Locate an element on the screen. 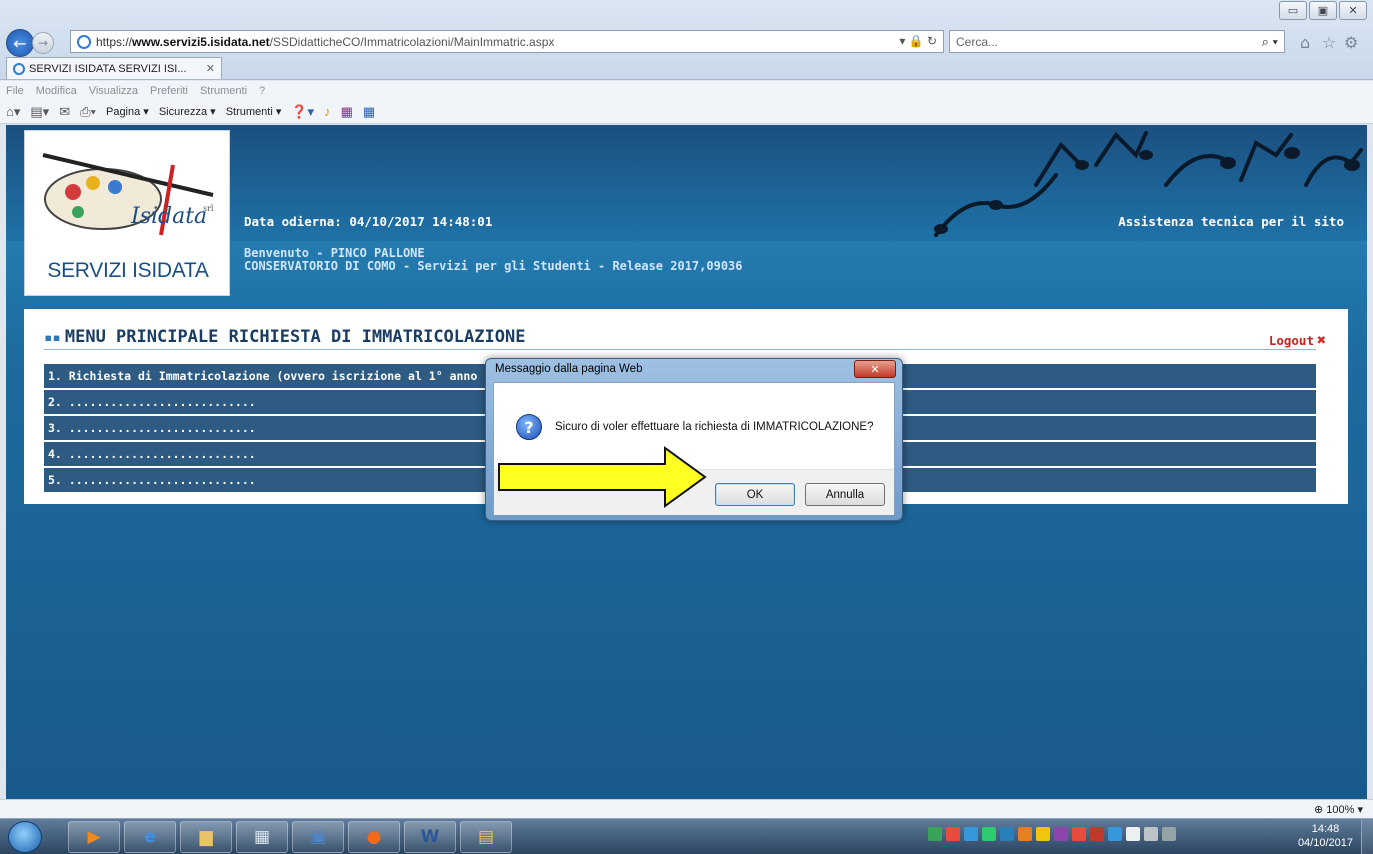  cmd-strumenti: Strumenti ▾ is located at coordinates (254, 111).